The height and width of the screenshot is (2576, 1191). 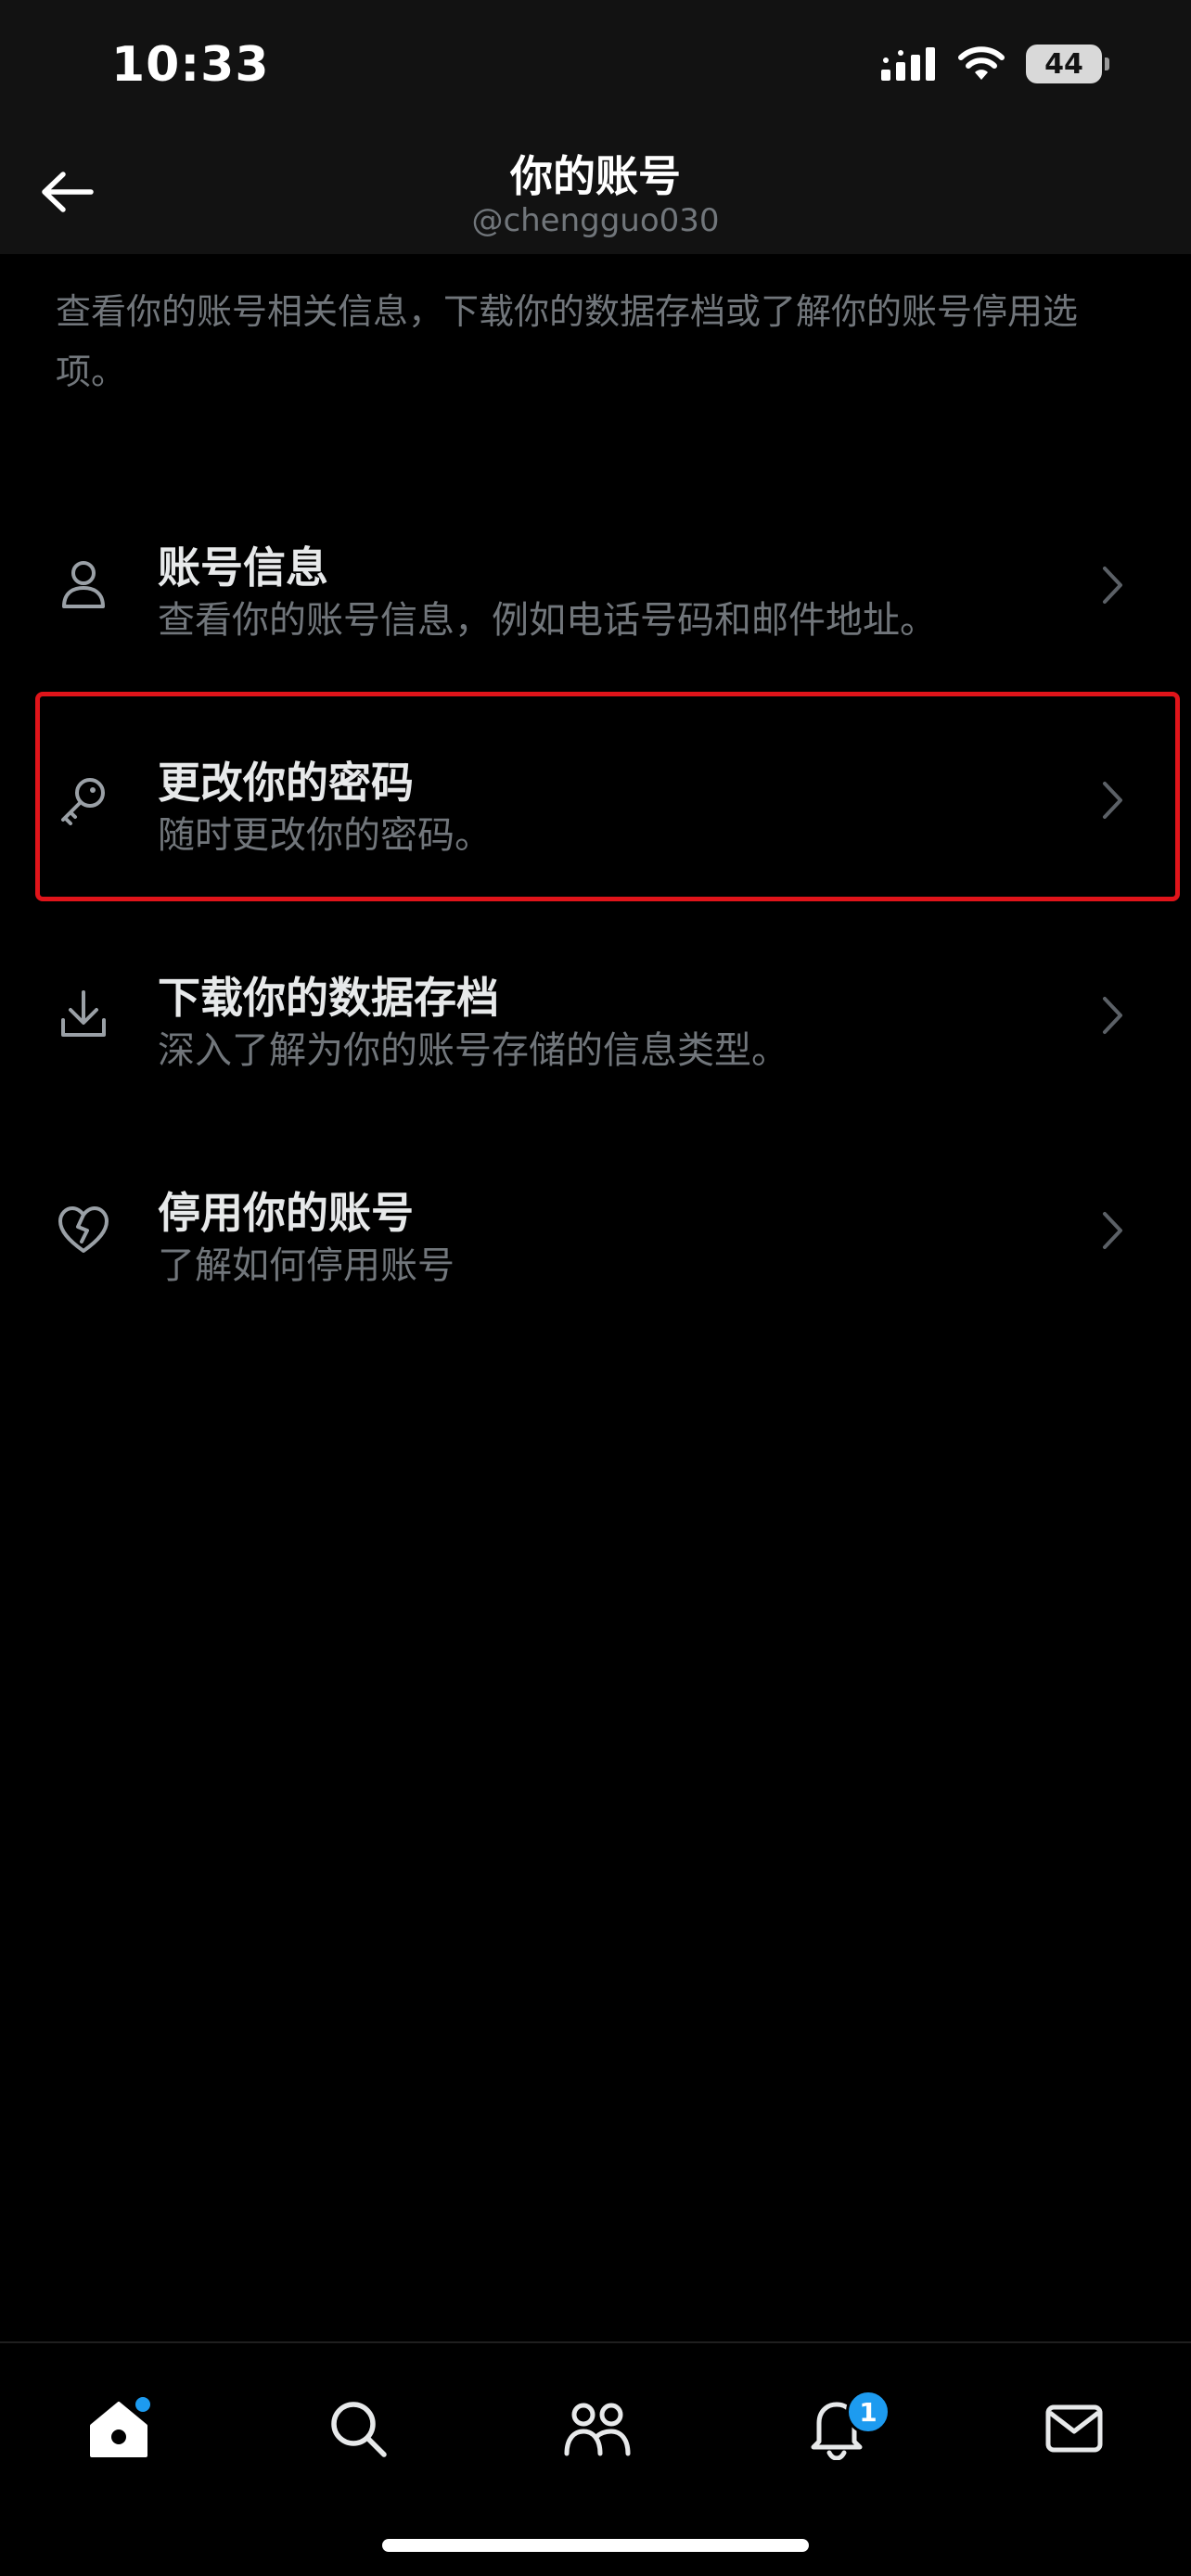 What do you see at coordinates (142, 2405) in the screenshot?
I see `home-notification-dot` at bounding box center [142, 2405].